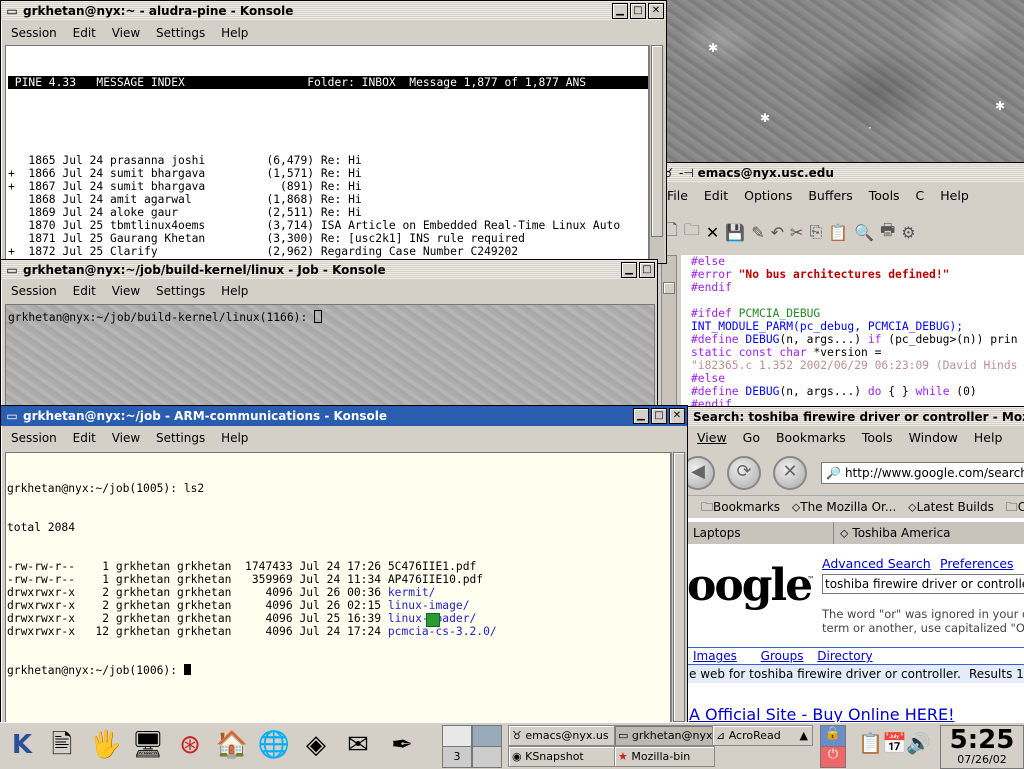 This screenshot has width=1024, height=769. I want to click on images-link: Images, so click(715, 656).